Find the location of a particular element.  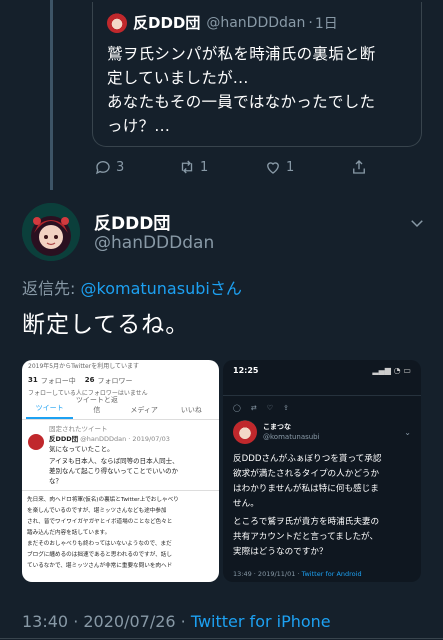

right-status-bar: 12:25 ▂▄▆ ◔ ▭ is located at coordinates (322, 370).